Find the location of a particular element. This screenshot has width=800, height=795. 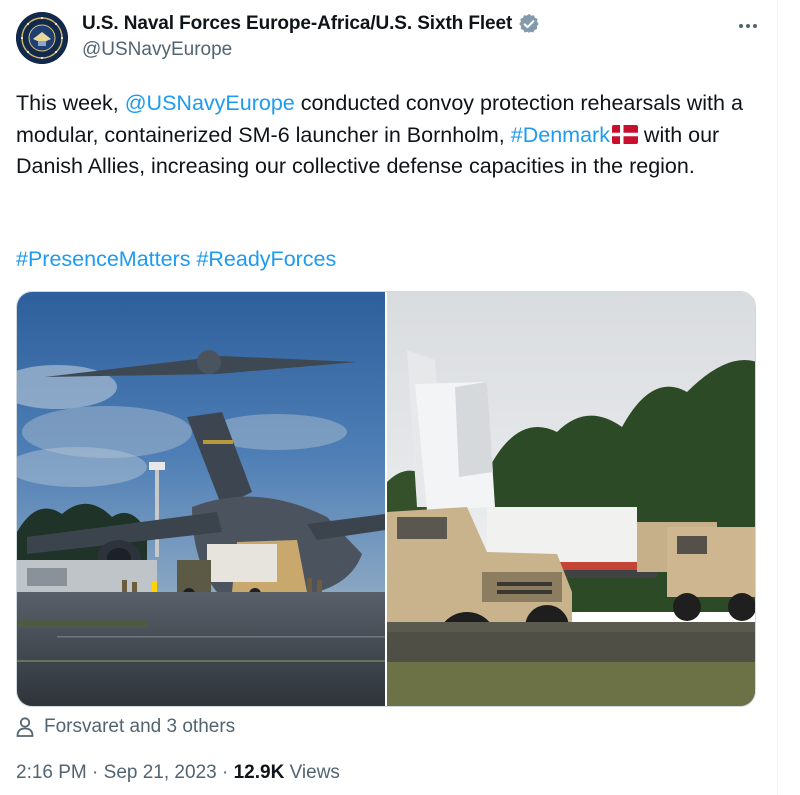

hashtag-denmark-link: #Denmark is located at coordinates (560, 135).